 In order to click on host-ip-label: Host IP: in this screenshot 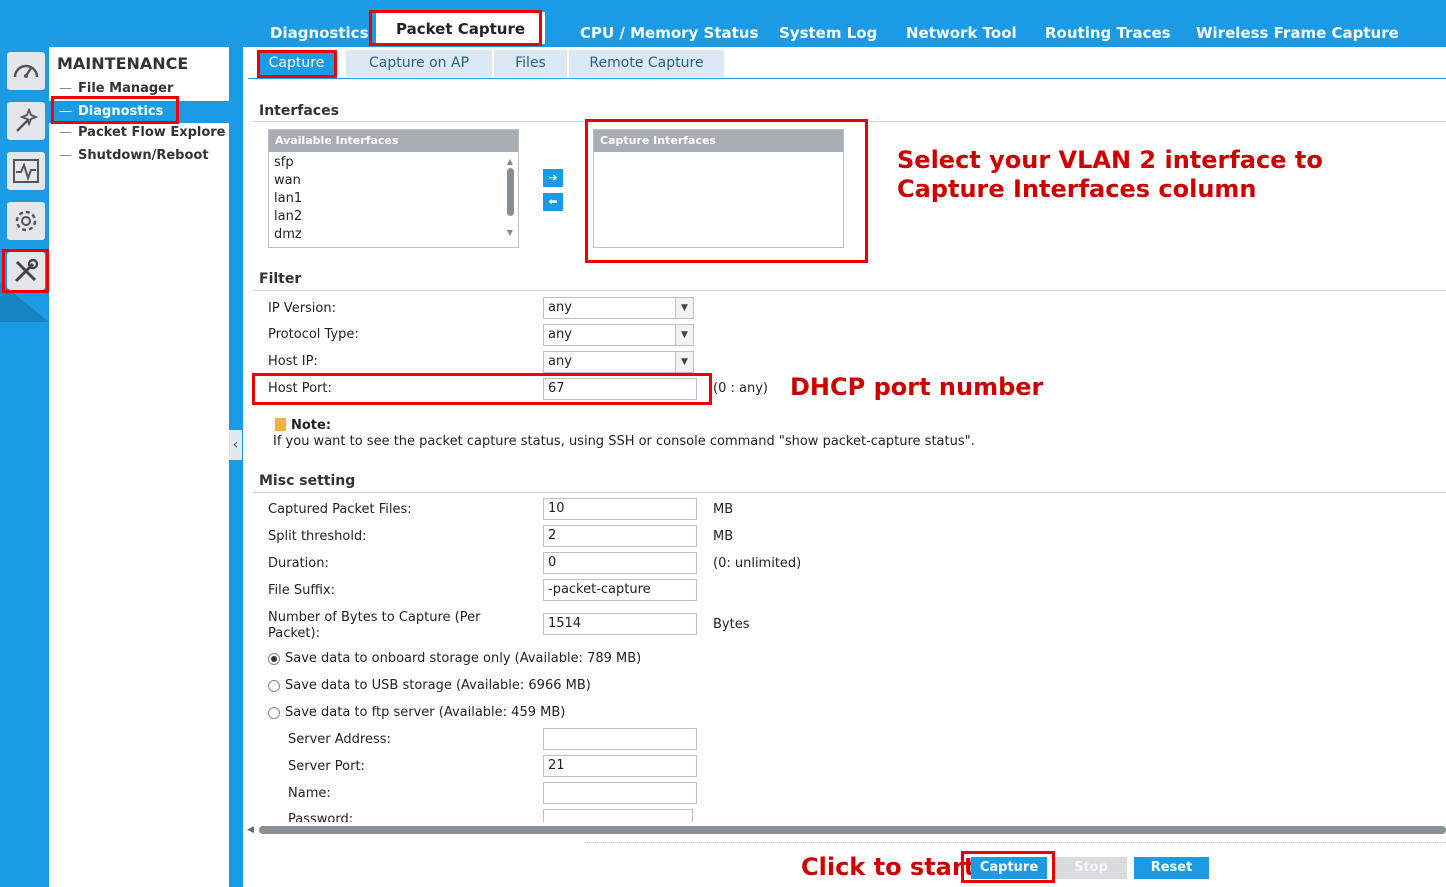, I will do `click(293, 361)`.